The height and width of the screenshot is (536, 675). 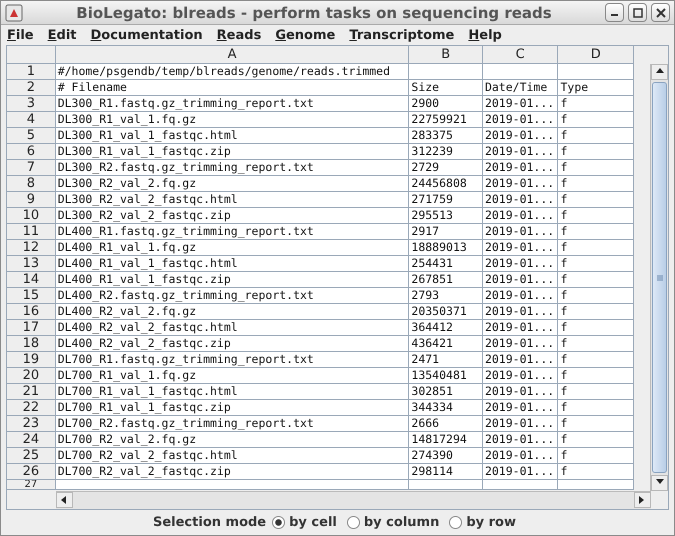 I want to click on table-cell: DL400_R1_val_1.fq.gz, so click(x=233, y=248).